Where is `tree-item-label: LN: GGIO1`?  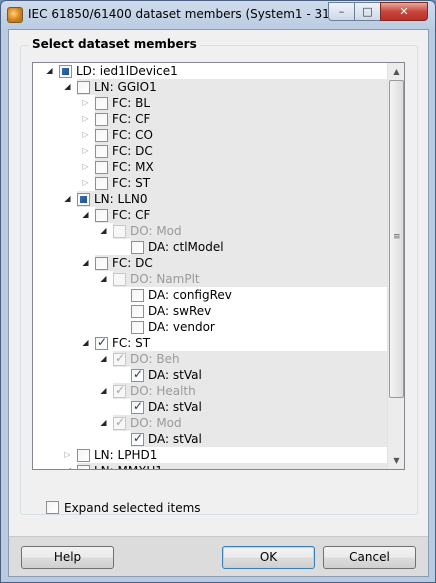
tree-item-label: LN: GGIO1 is located at coordinates (125, 87).